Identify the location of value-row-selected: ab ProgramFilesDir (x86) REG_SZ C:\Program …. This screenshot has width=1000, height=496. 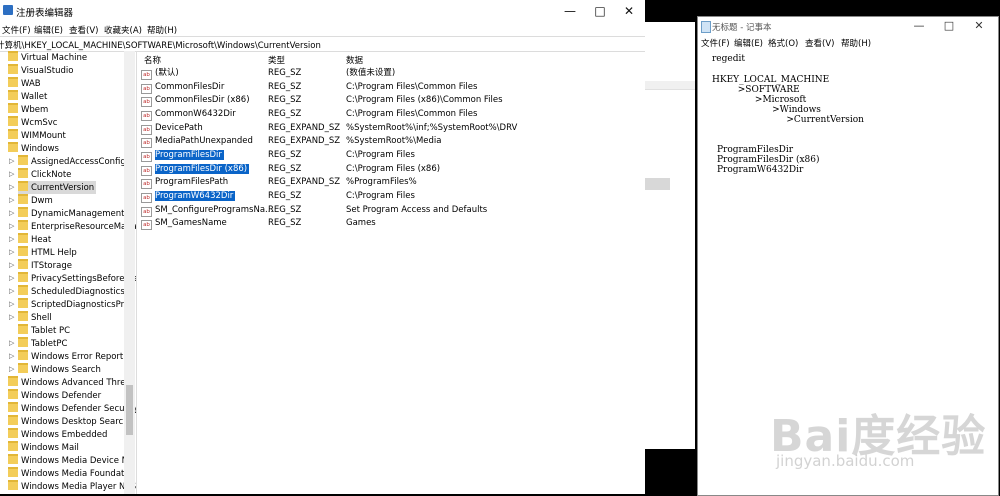
(391, 169).